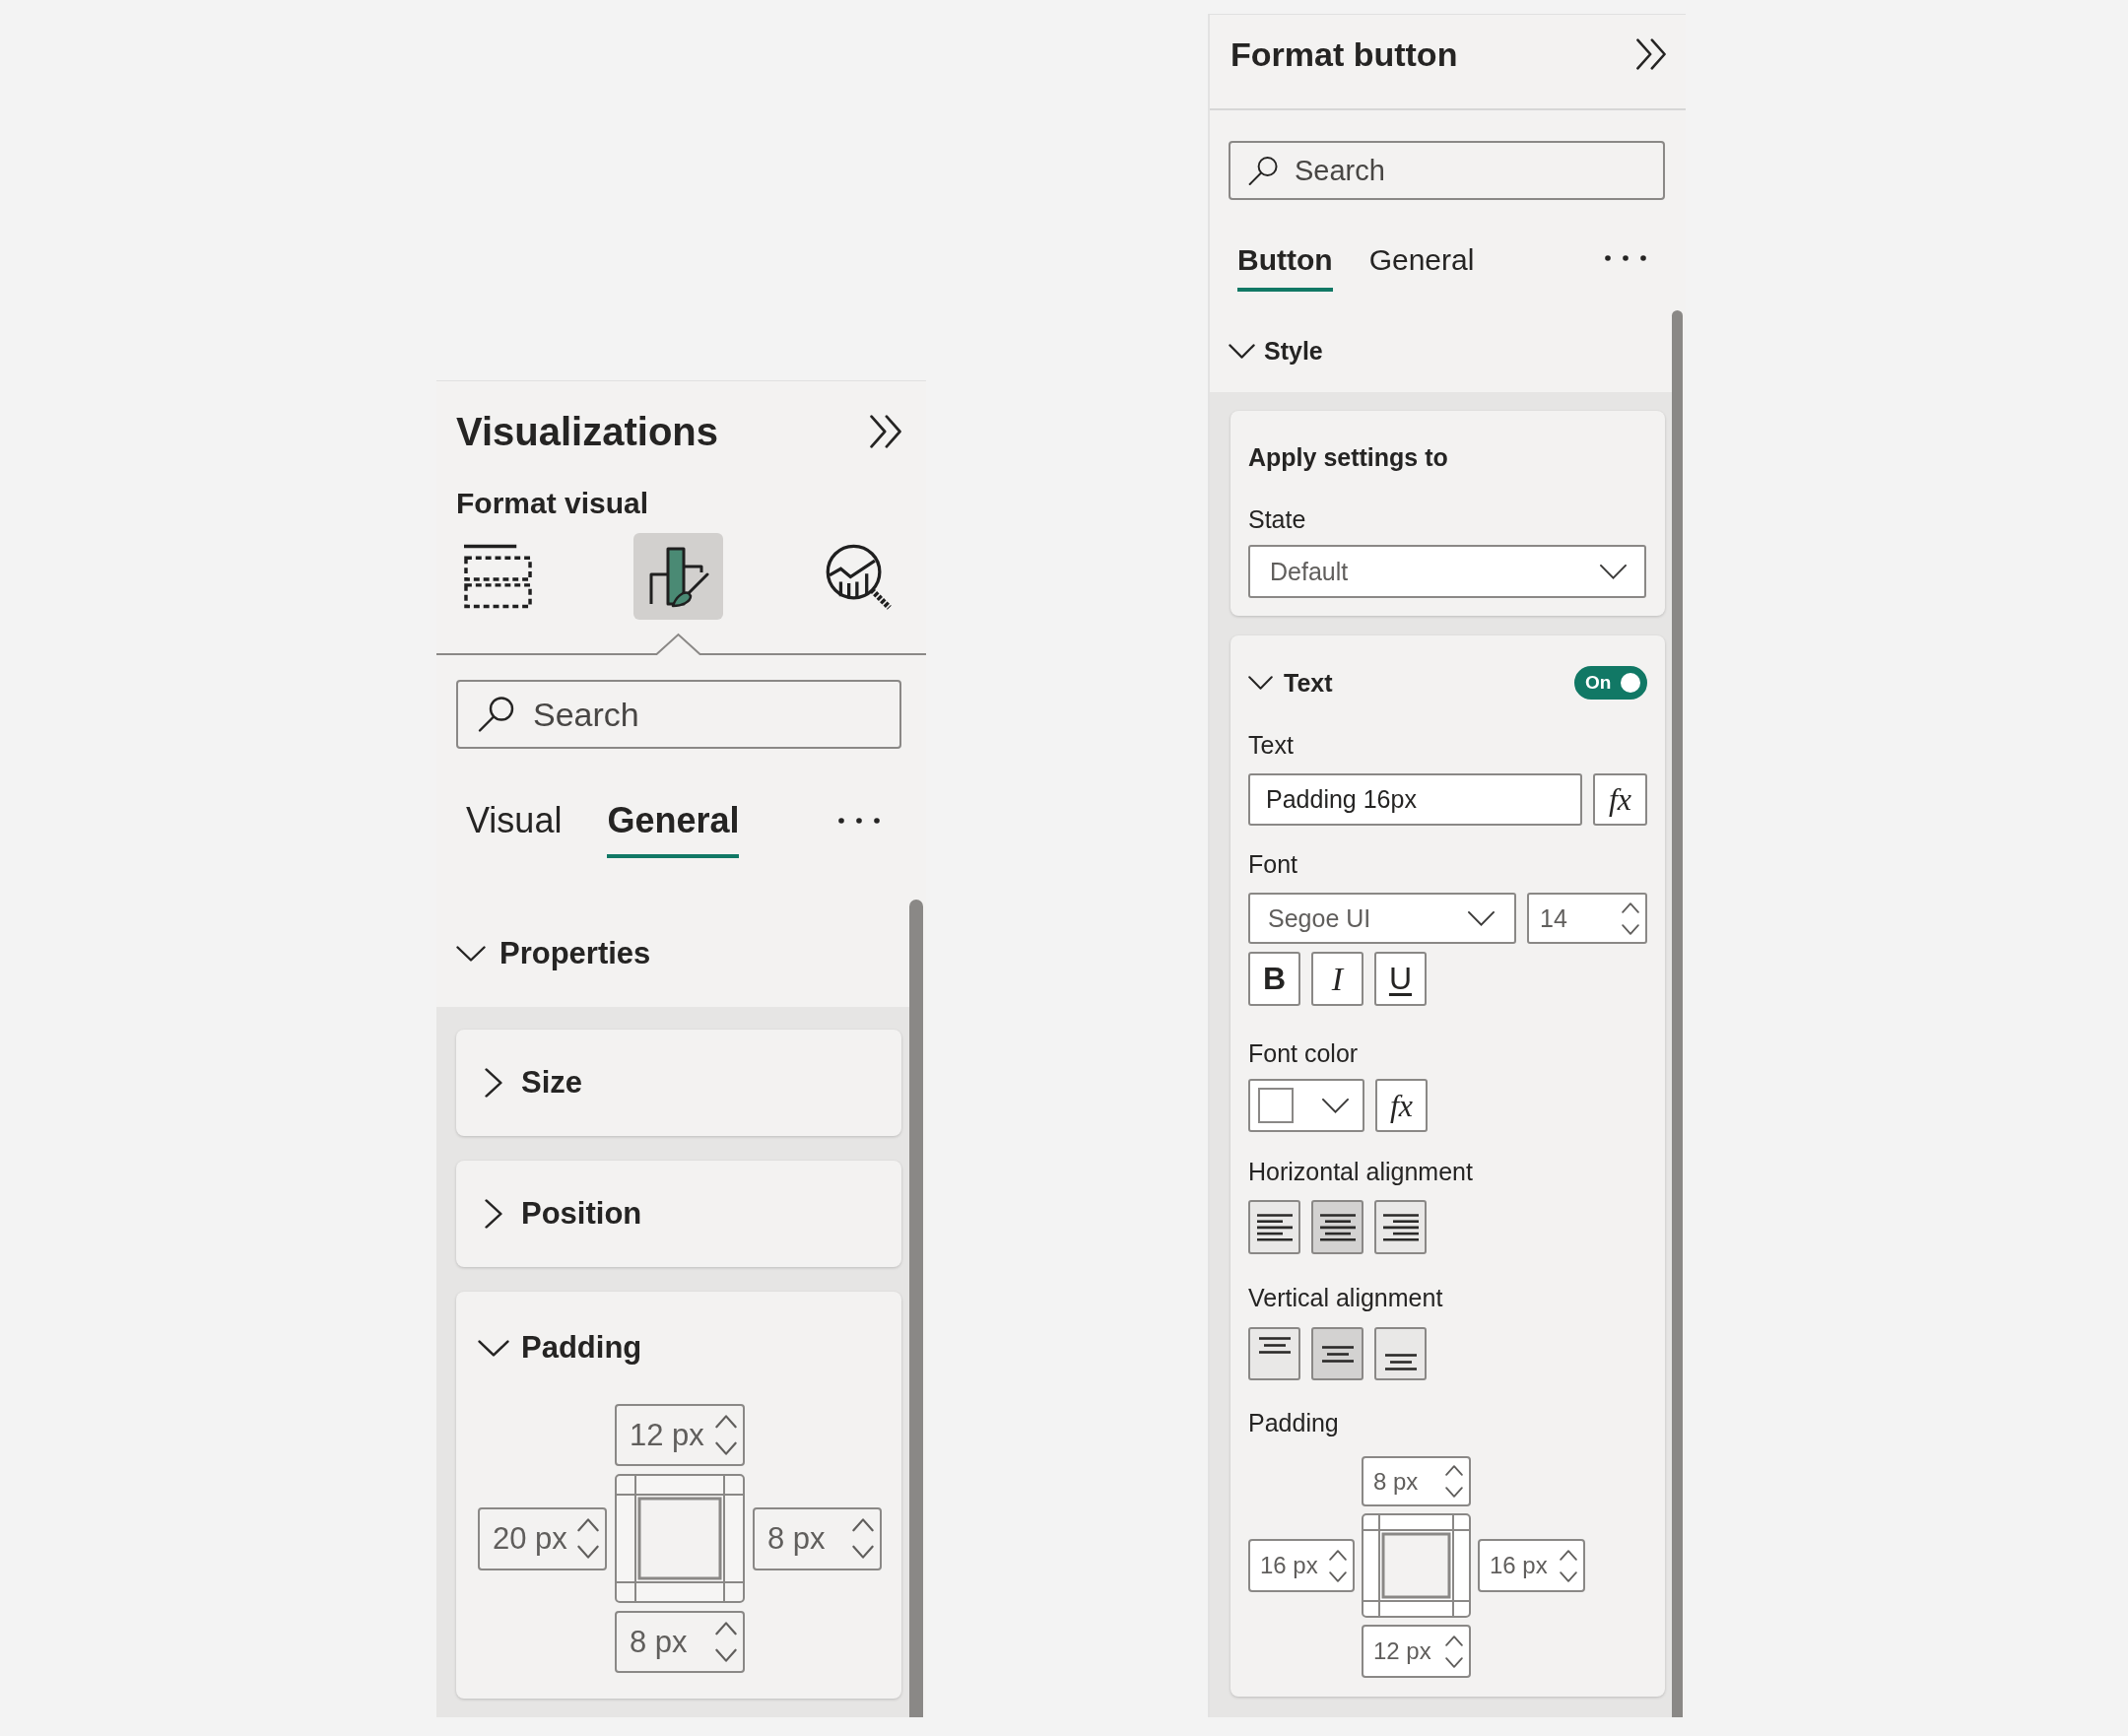  Describe the element at coordinates (1348, 457) in the screenshot. I see `card-heading: Apply settings to` at that location.